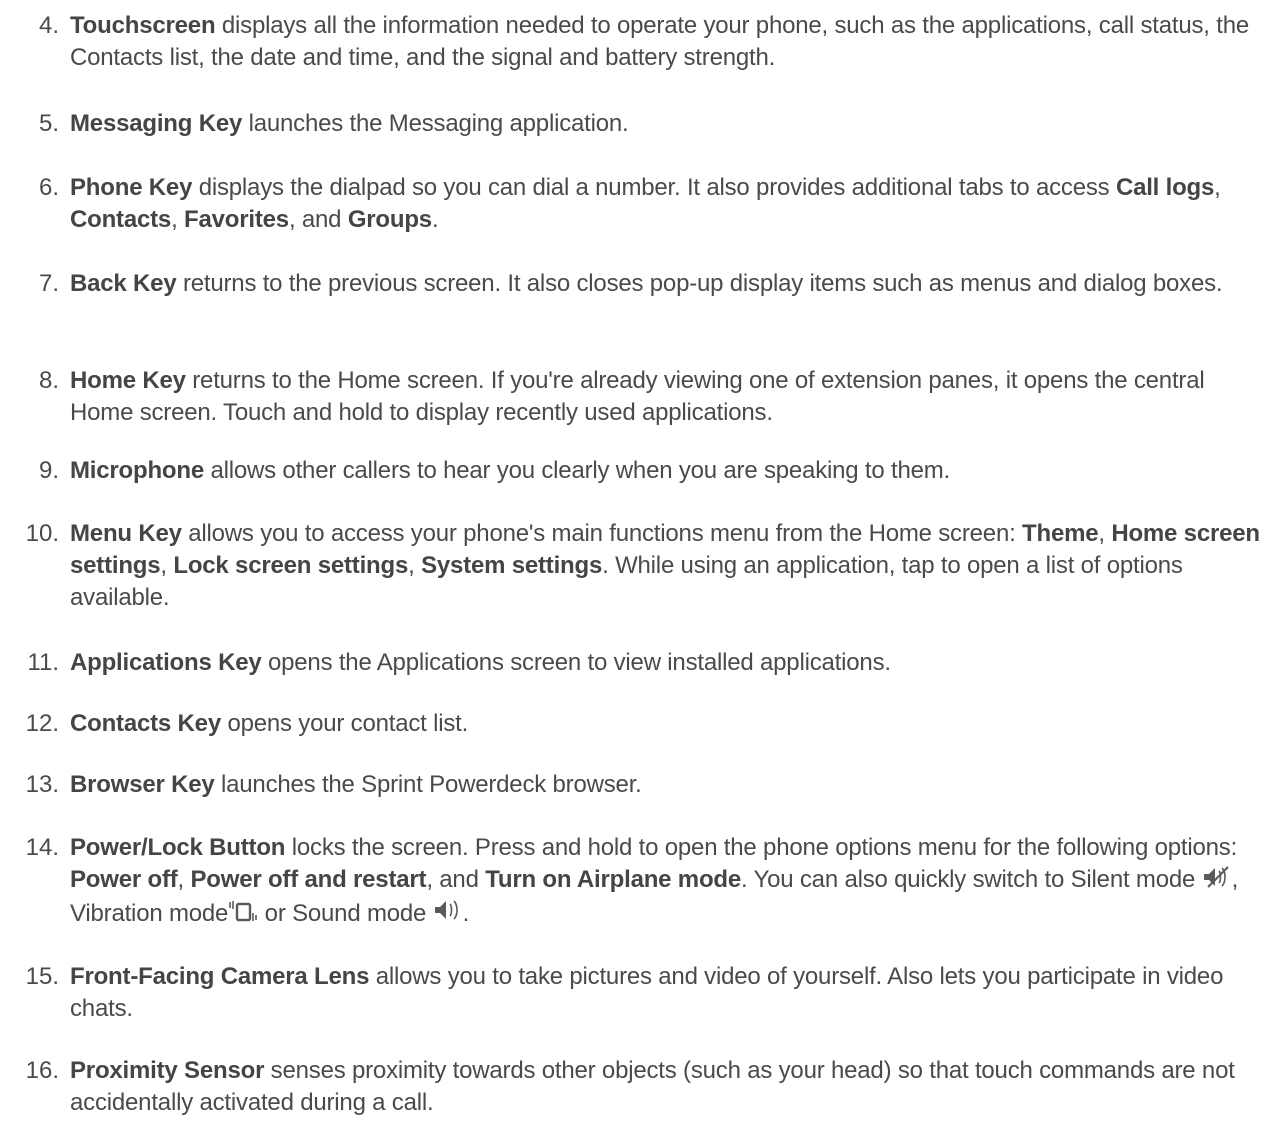  What do you see at coordinates (42, 533) in the screenshot?
I see `item-number: 10.` at bounding box center [42, 533].